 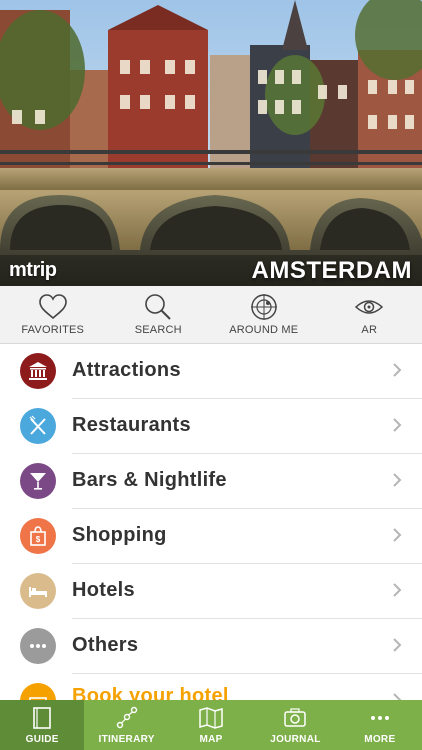 I want to click on shopping-bag-icon: $, so click(x=38, y=536).